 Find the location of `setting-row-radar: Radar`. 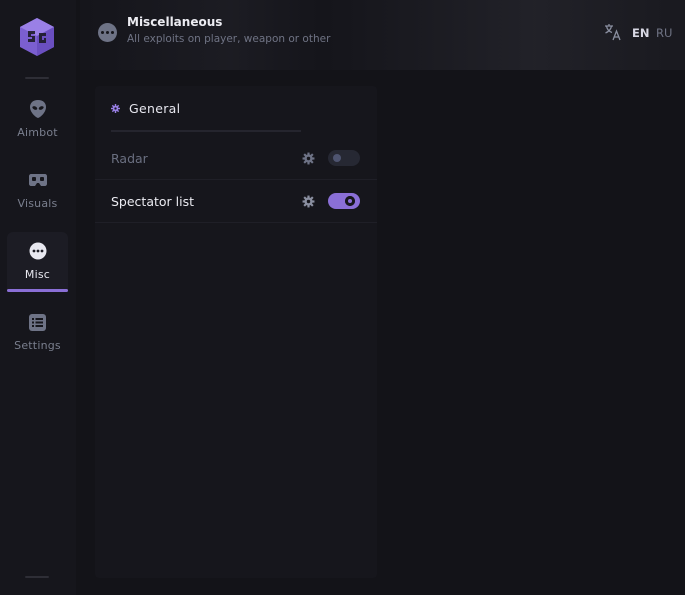

setting-row-radar: Radar is located at coordinates (236, 158).